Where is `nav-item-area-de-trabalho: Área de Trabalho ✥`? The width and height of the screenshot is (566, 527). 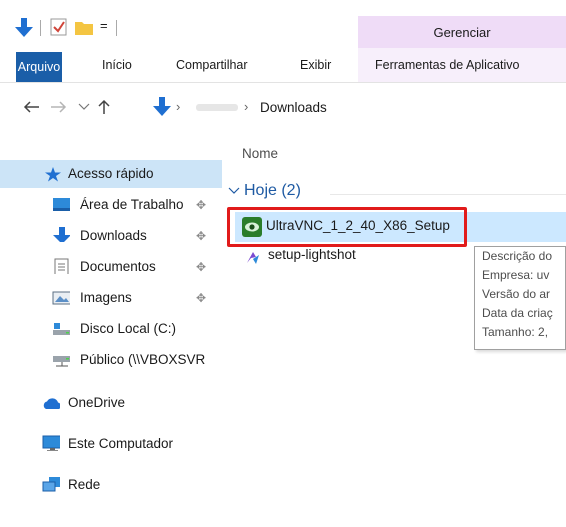 nav-item-area-de-trabalho: Área de Trabalho ✥ is located at coordinates (111, 205).